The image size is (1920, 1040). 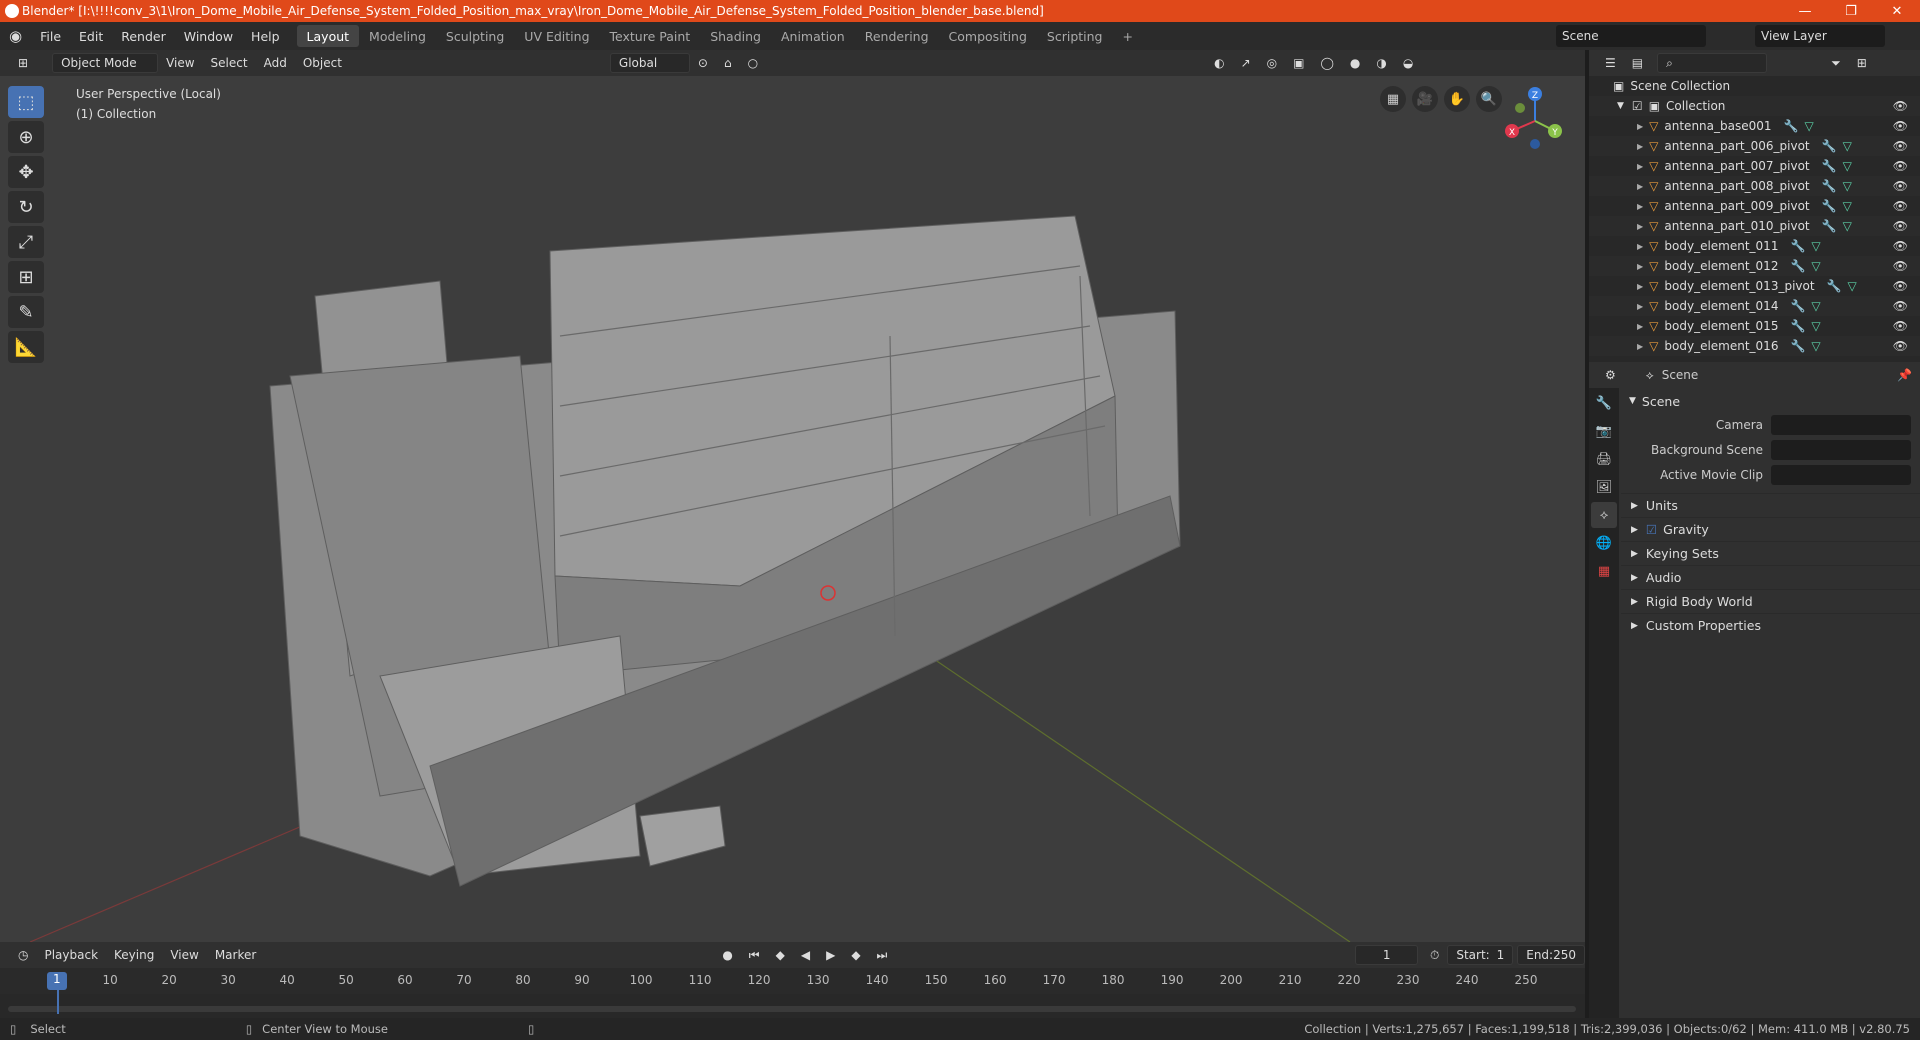 I want to click on orientation-selector: Global, so click(x=649, y=63).